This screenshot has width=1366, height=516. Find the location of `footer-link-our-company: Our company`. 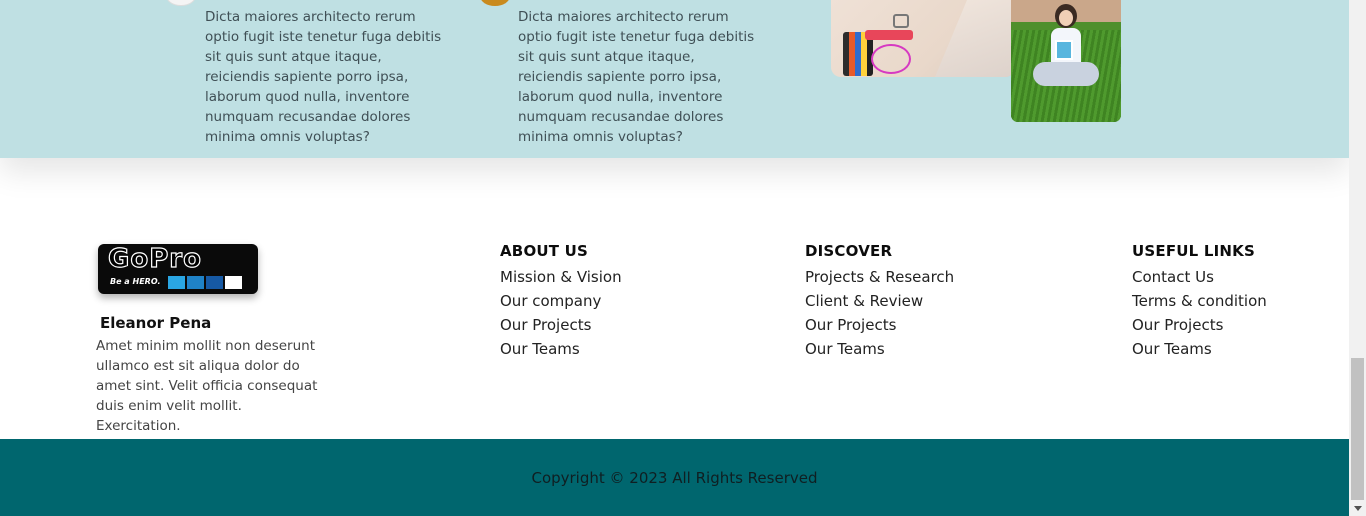

footer-link-our-company: Our company is located at coordinates (561, 301).